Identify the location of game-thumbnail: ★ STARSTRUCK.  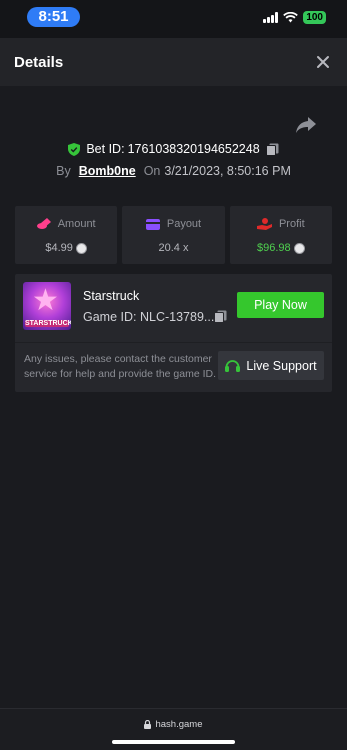
(47, 306).